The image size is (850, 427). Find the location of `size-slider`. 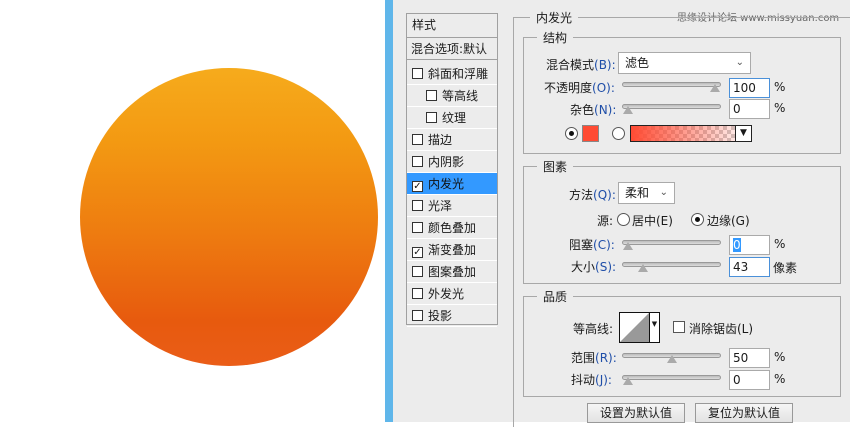

size-slider is located at coordinates (671, 267).